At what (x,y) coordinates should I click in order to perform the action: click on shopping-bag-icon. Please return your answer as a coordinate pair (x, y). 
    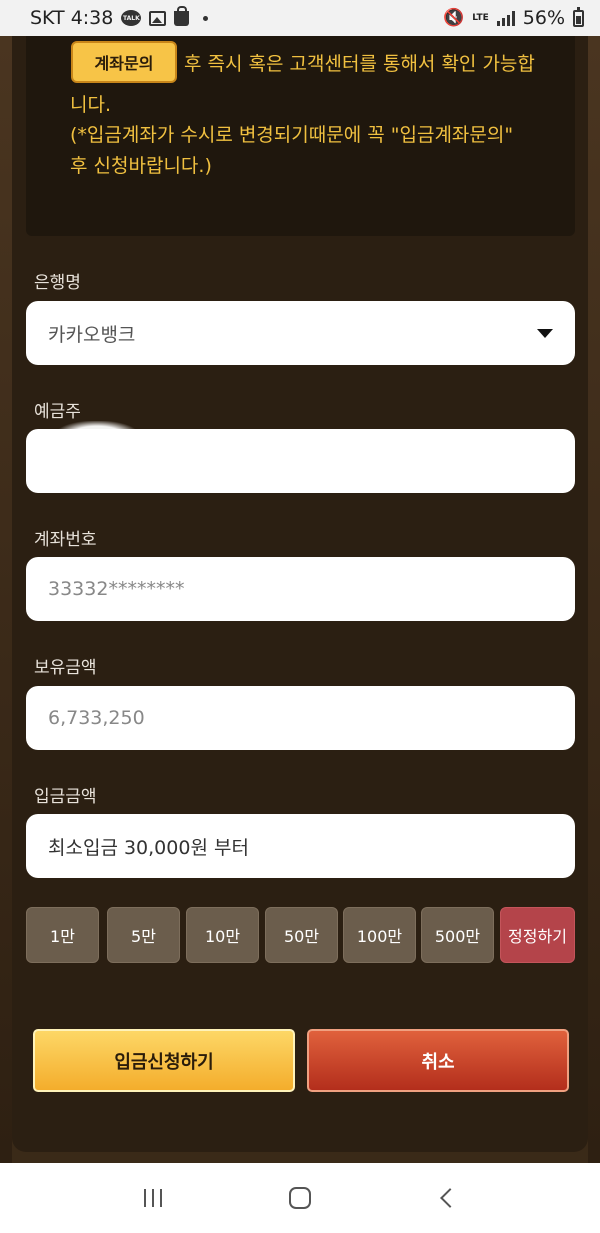
    Looking at the image, I should click on (182, 15).